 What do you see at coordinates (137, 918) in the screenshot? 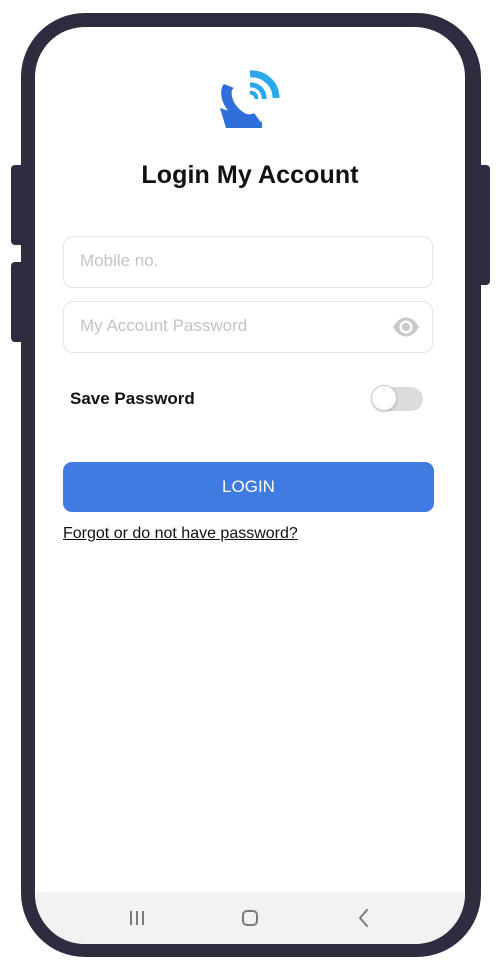
I see `recents-icon` at bounding box center [137, 918].